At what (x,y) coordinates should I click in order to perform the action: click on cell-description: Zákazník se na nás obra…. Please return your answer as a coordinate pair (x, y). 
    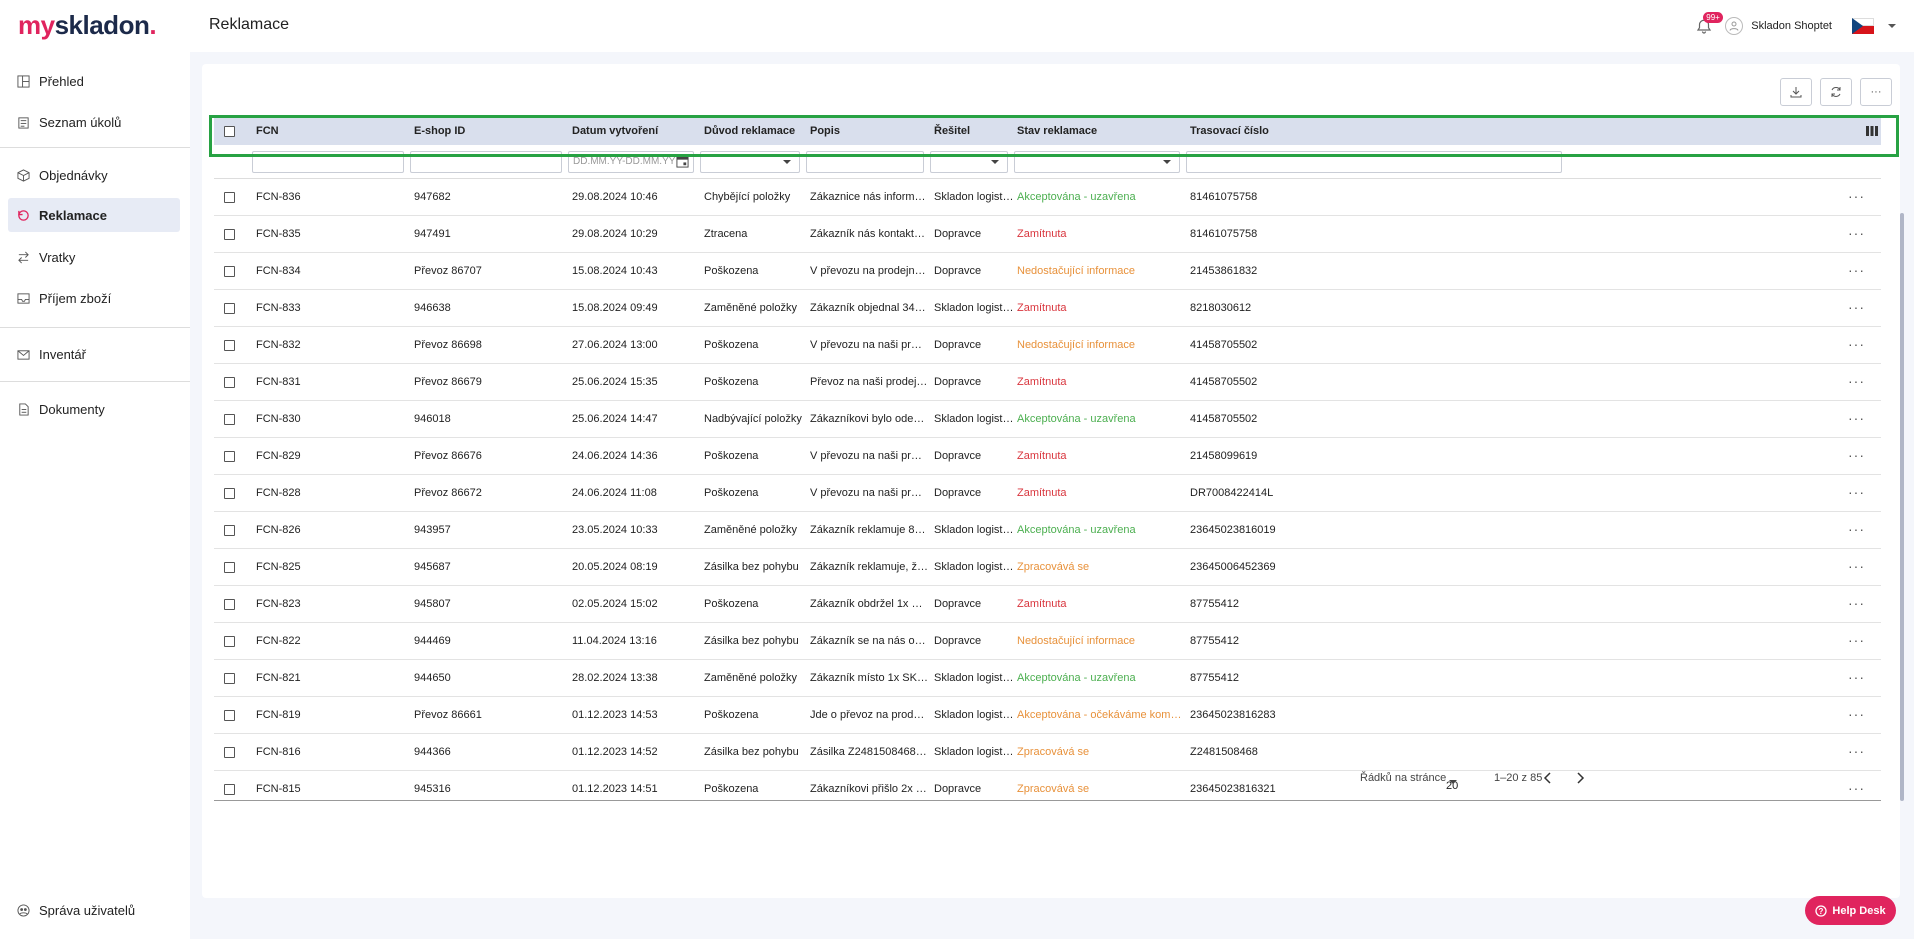
    Looking at the image, I should click on (869, 641).